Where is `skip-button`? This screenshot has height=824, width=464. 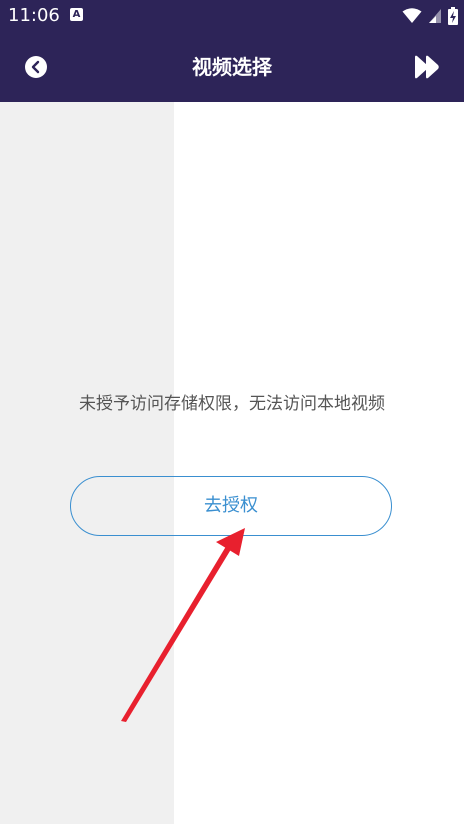 skip-button is located at coordinates (427, 67).